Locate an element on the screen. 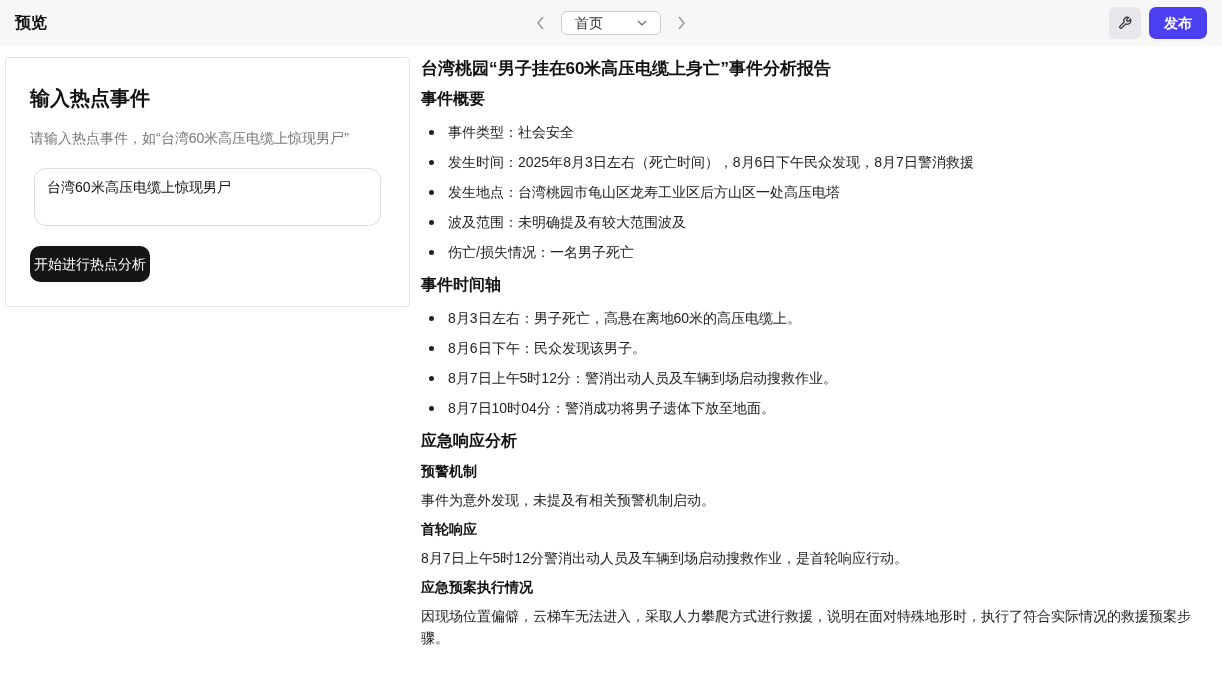 The height and width of the screenshot is (697, 1222). subsection-heading: 应急预案执行情况 is located at coordinates (477, 587).